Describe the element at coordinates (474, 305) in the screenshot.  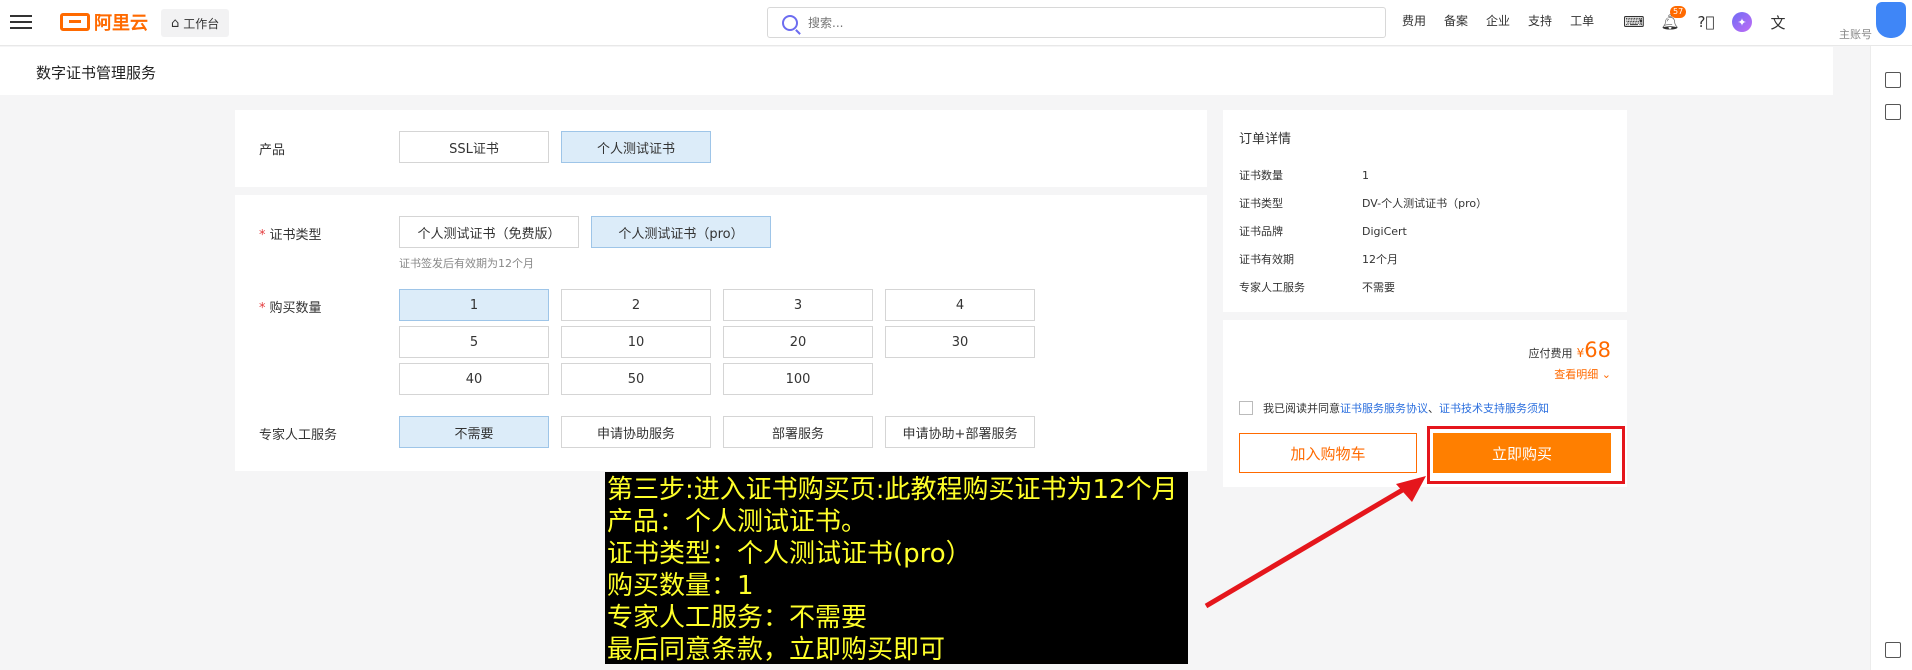
I see `quantity-option: 1` at that location.